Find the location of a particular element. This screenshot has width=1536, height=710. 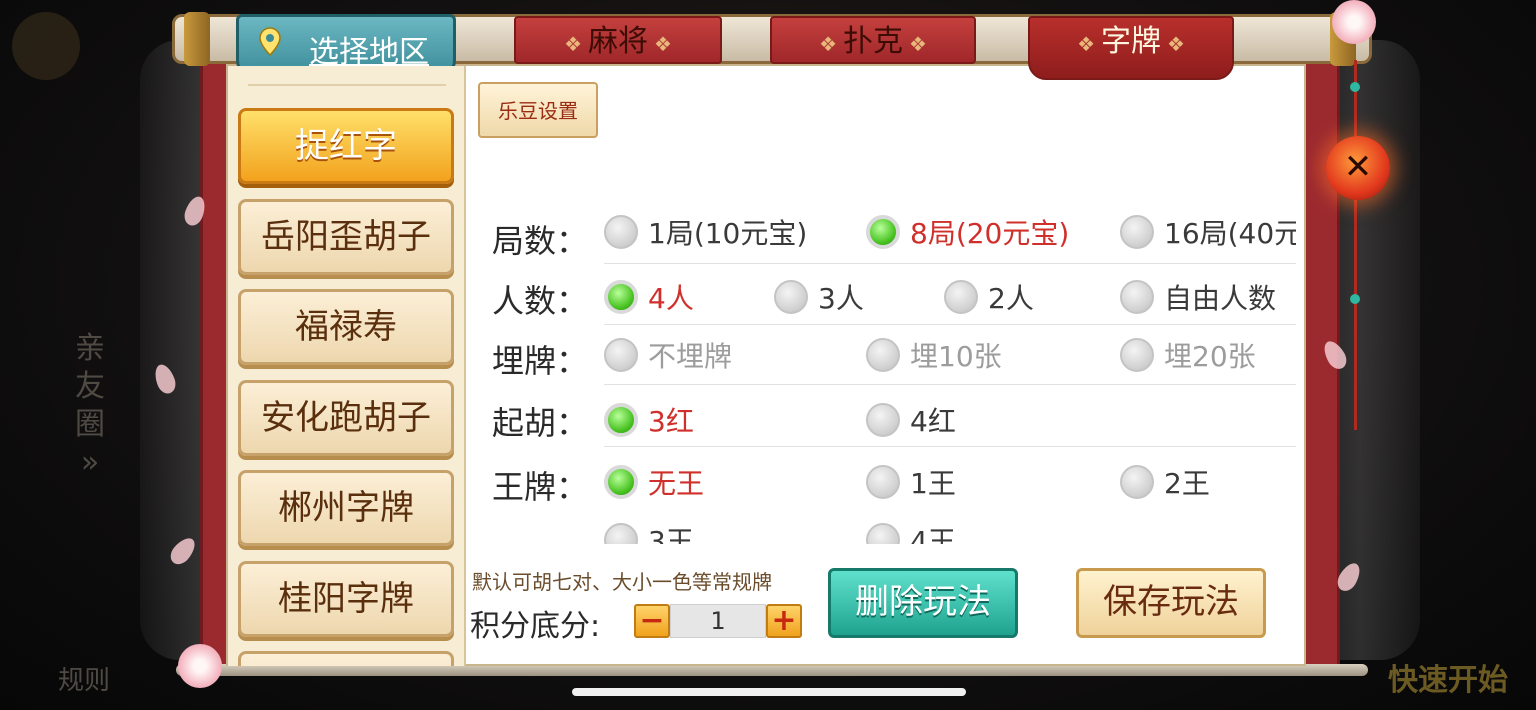

option-label: 不埋牌 is located at coordinates (690, 356).